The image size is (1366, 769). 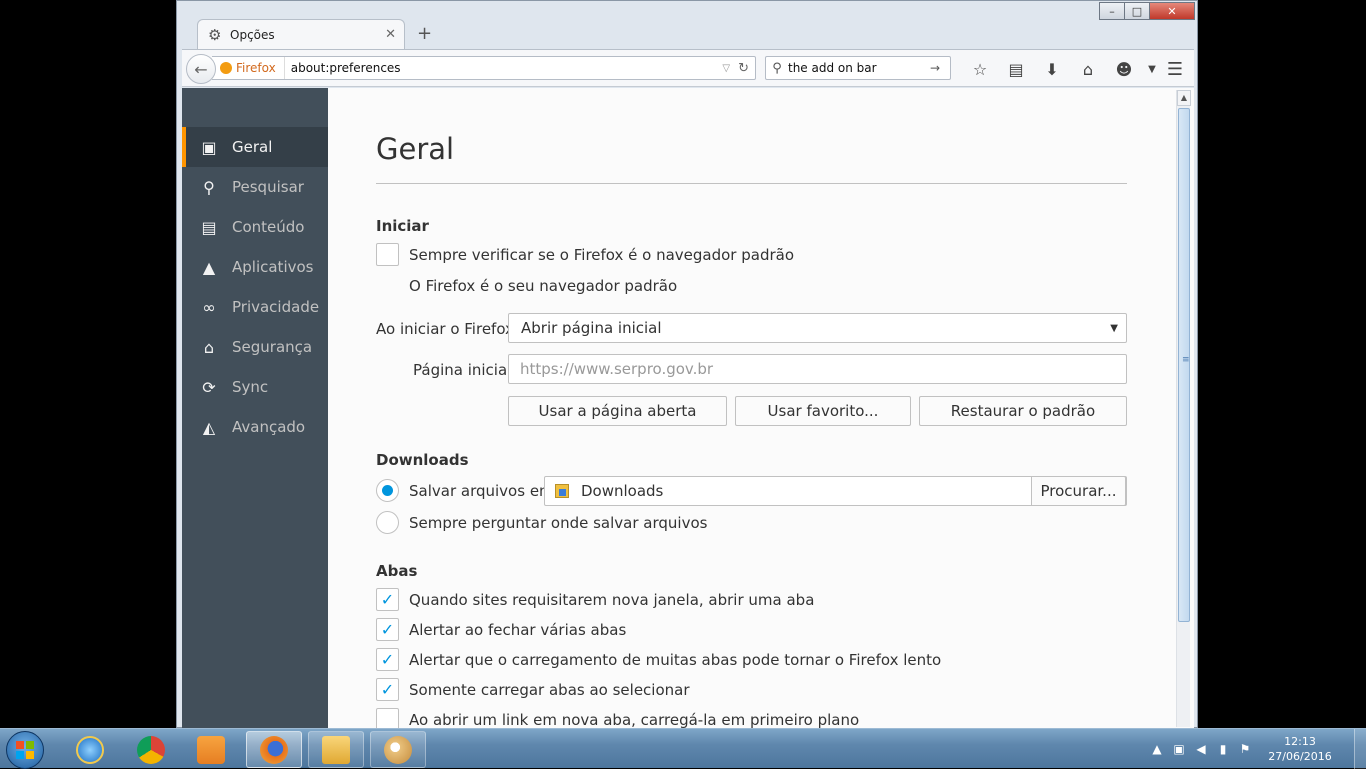 What do you see at coordinates (424, 33) in the screenshot?
I see `new-tab-button: +` at bounding box center [424, 33].